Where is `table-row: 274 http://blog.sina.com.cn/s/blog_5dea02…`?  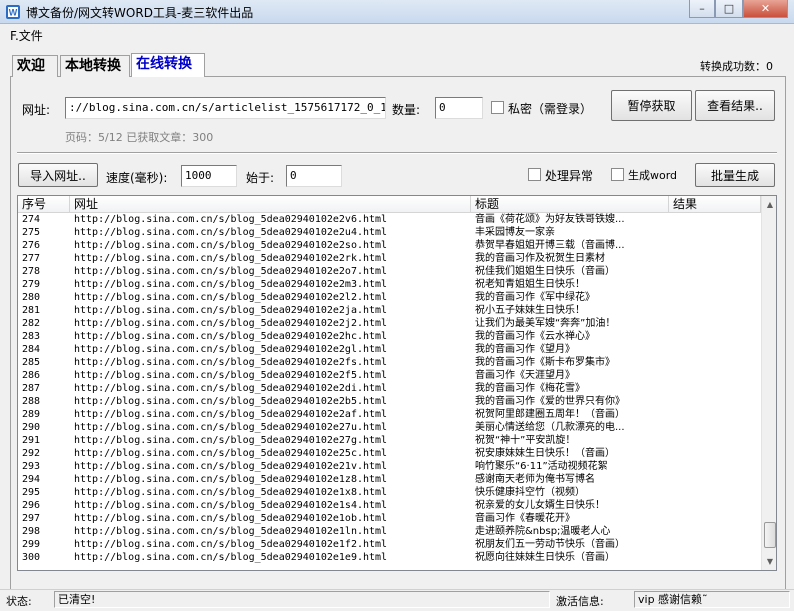
table-row: 274 http://blog.sina.com.cn/s/blog_5dea02… is located at coordinates (389, 219).